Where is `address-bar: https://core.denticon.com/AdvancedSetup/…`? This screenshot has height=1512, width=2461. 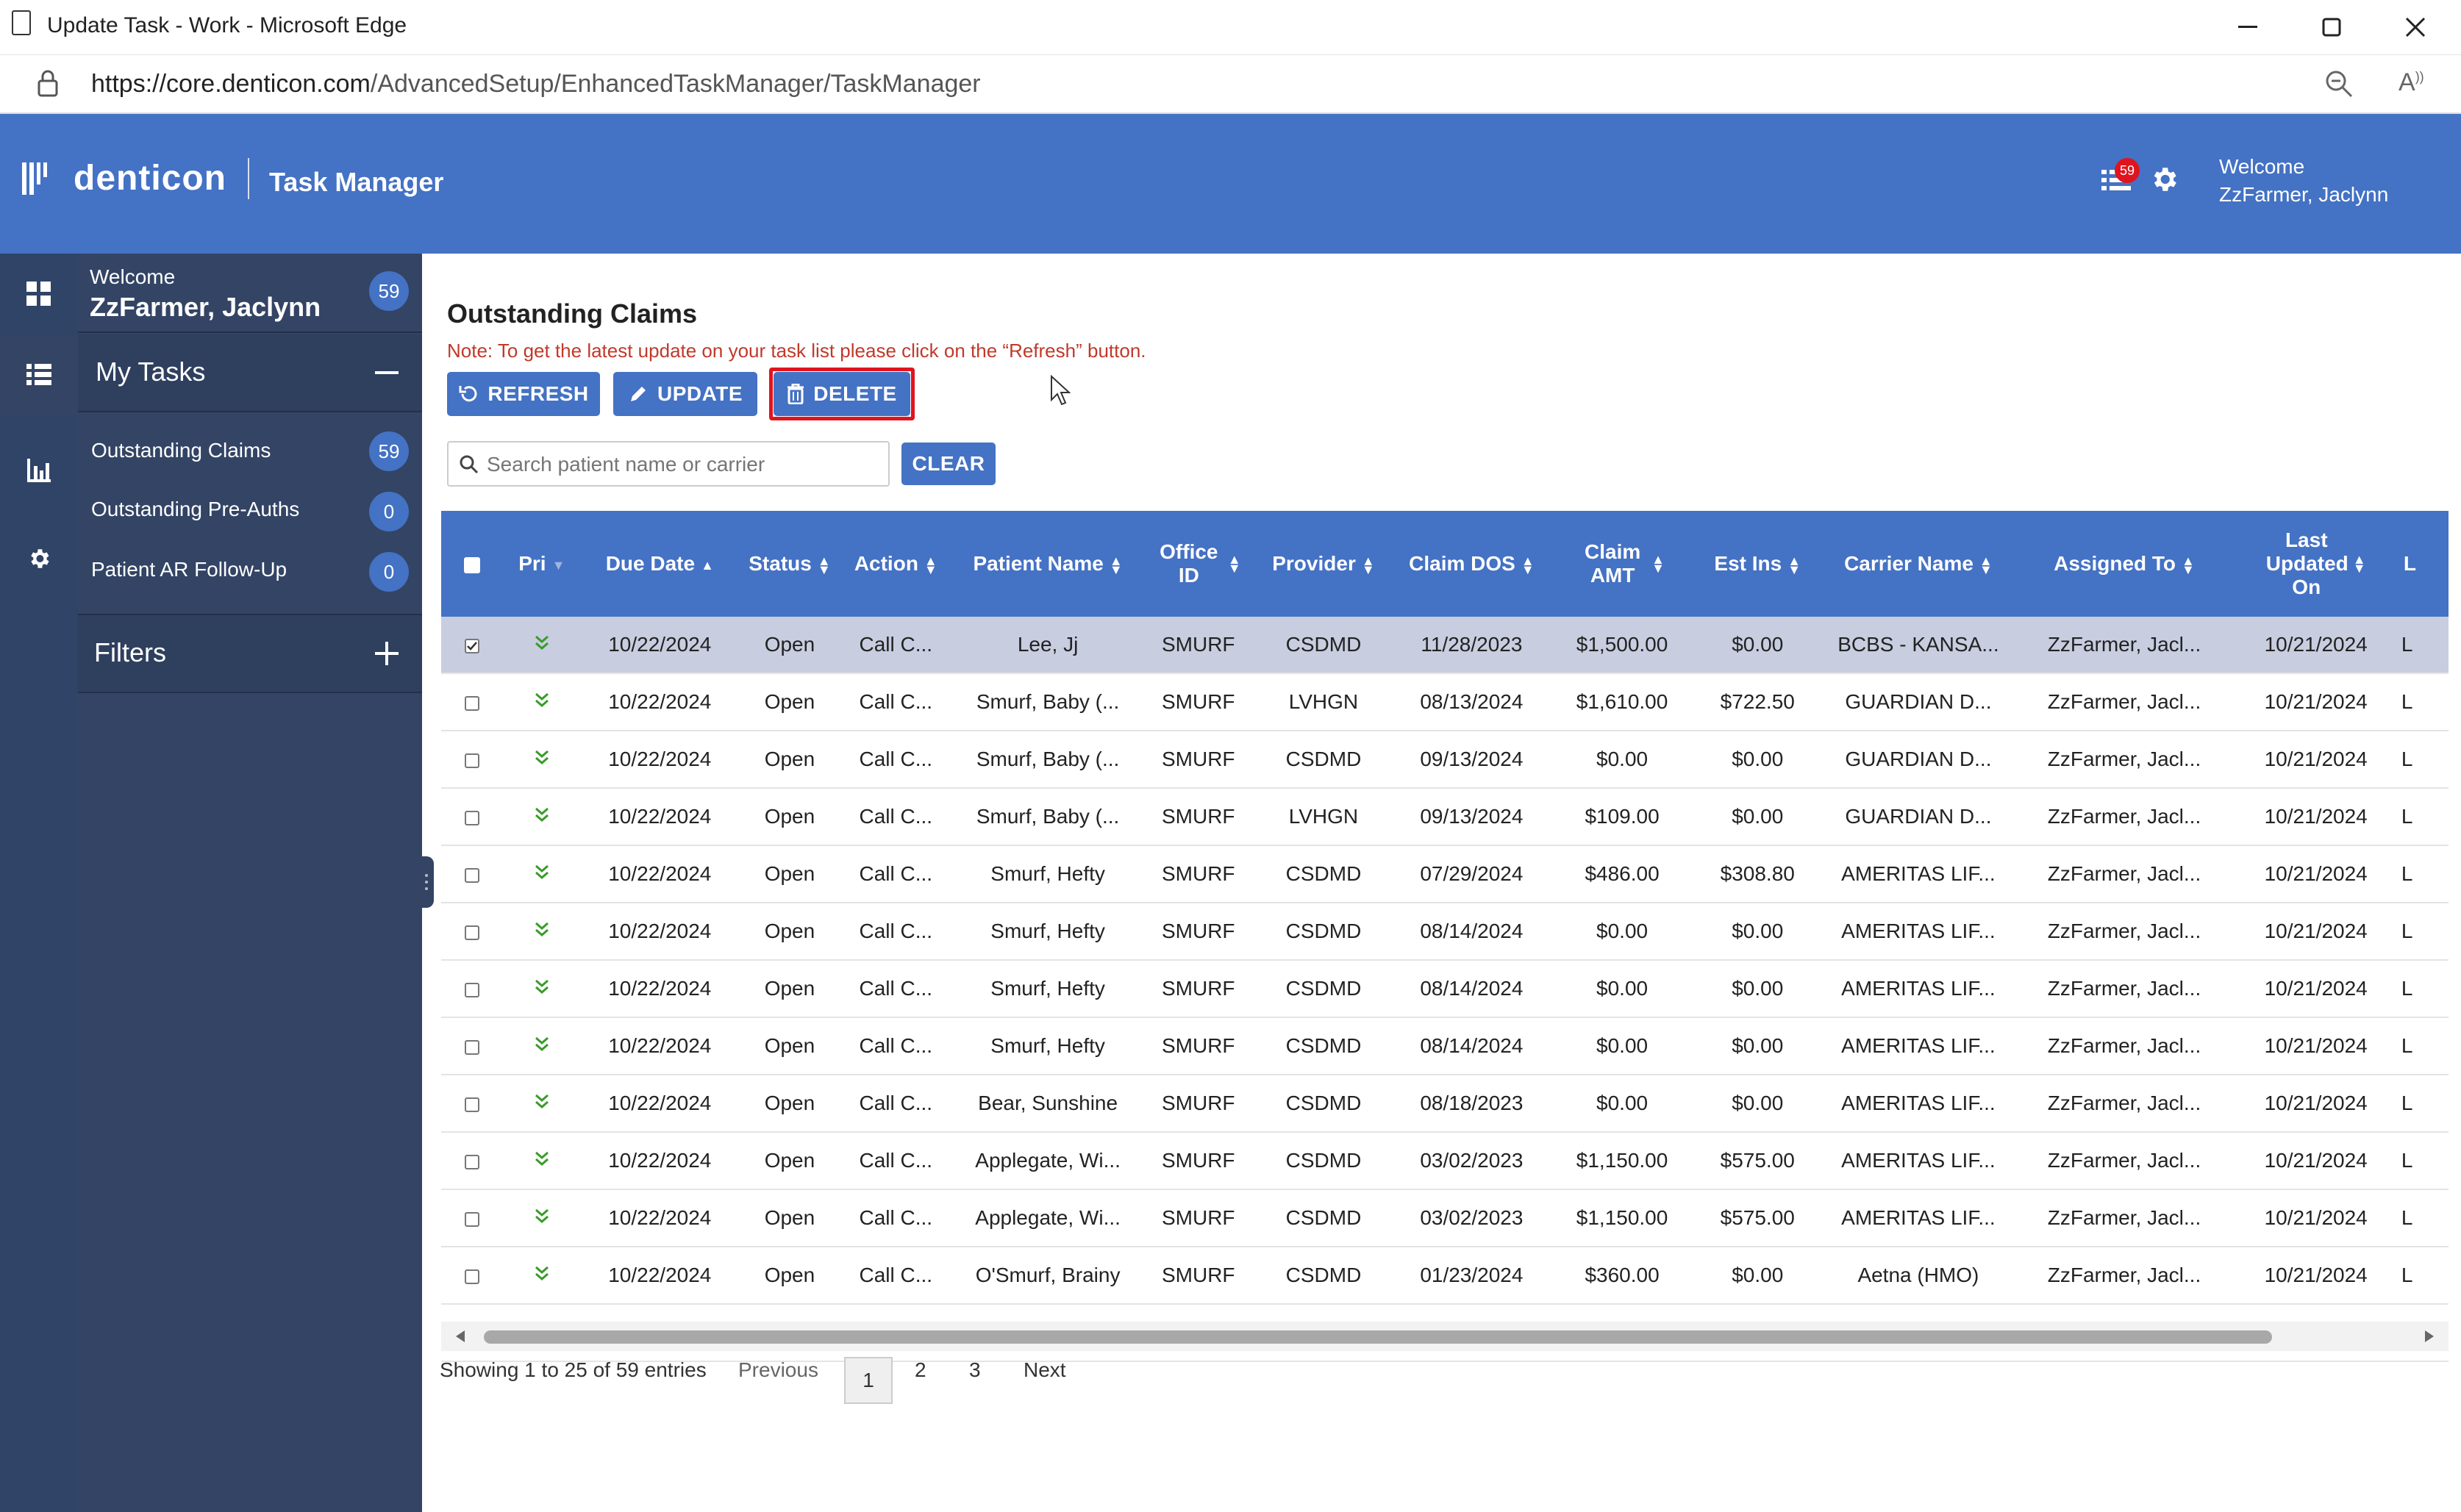
address-bar: https://core.denticon.com/AdvancedSetup/… is located at coordinates (1230, 84).